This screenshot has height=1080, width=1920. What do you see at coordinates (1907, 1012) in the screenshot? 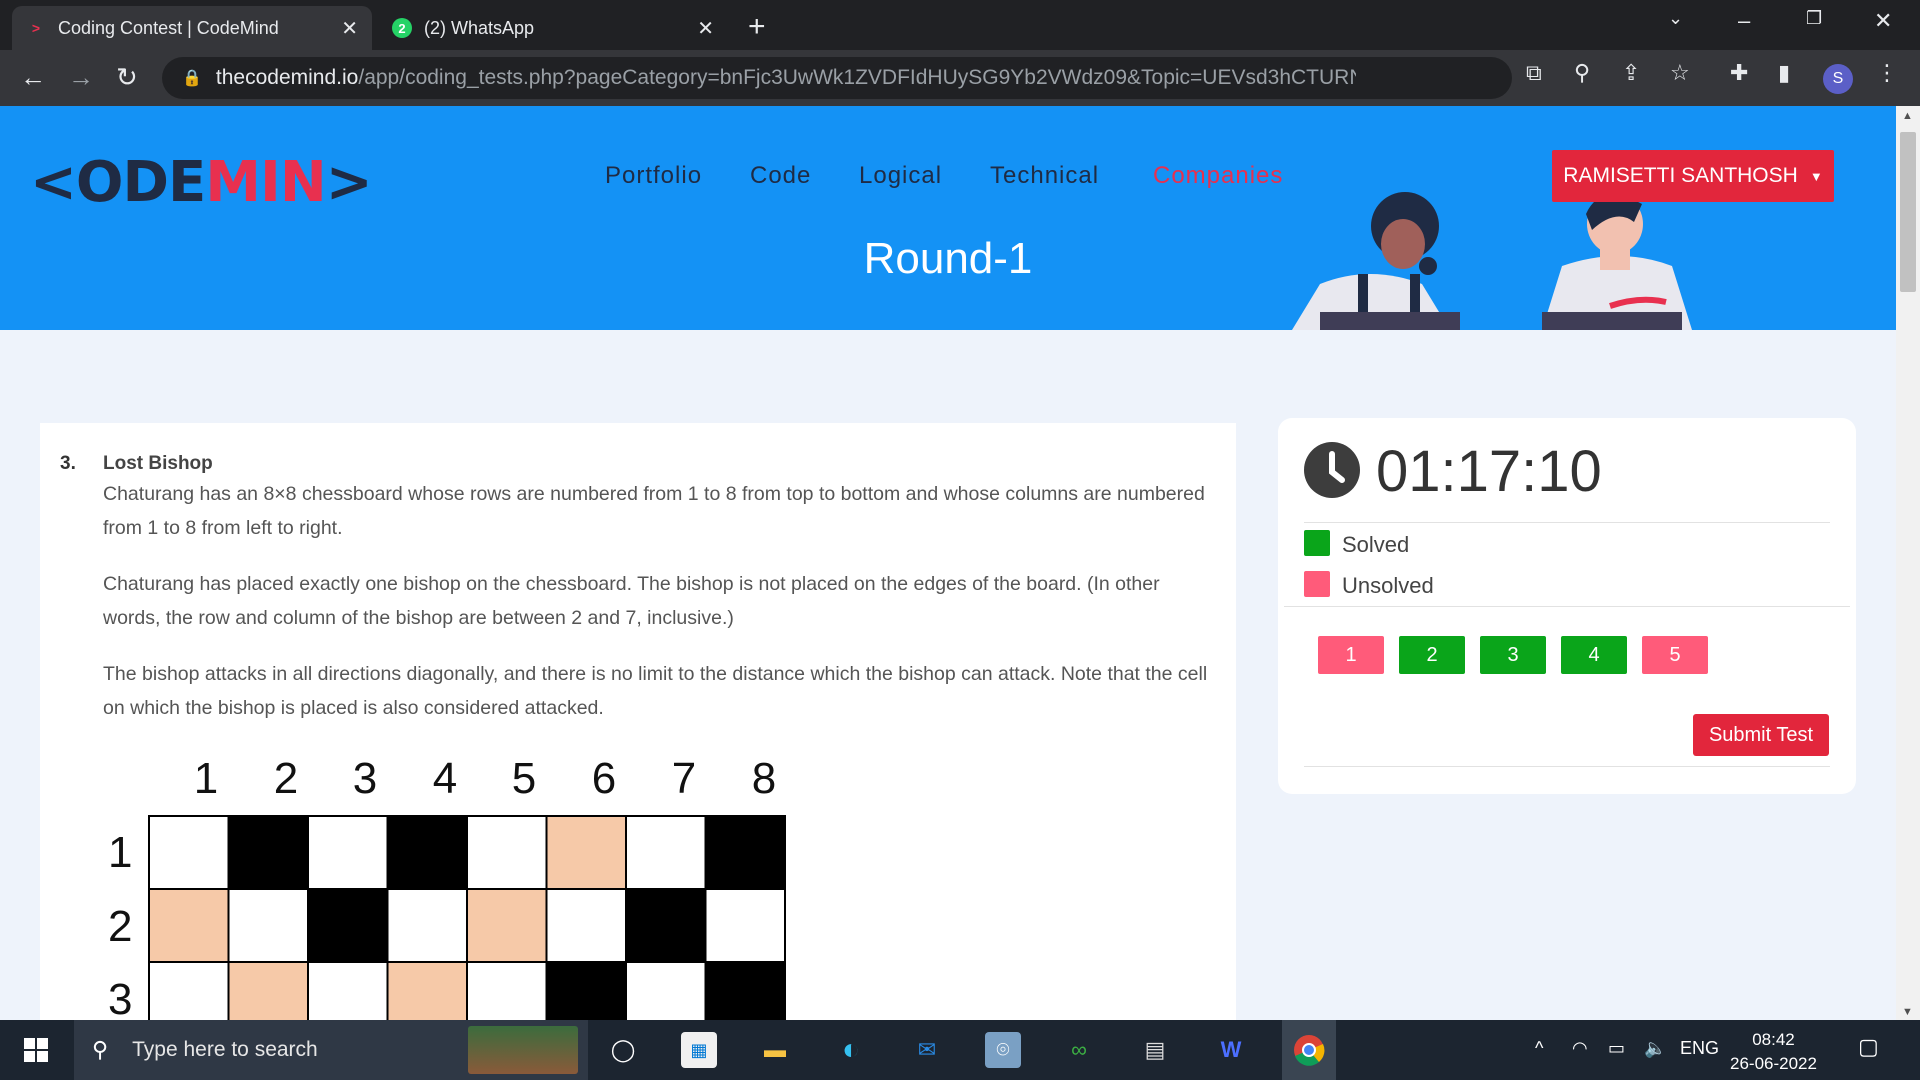
I see `scroll-down-arrow-icon: ▼` at bounding box center [1907, 1012].